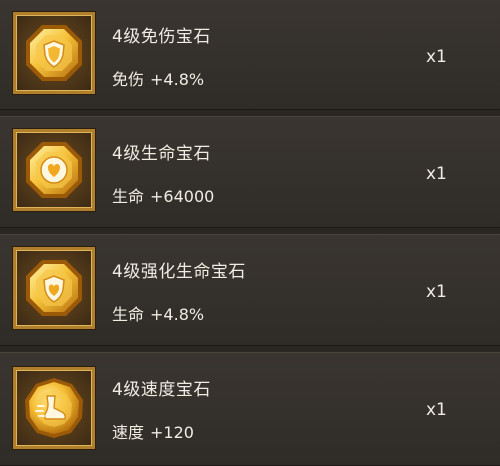  I want to click on boot-gem-icon, so click(54, 408).